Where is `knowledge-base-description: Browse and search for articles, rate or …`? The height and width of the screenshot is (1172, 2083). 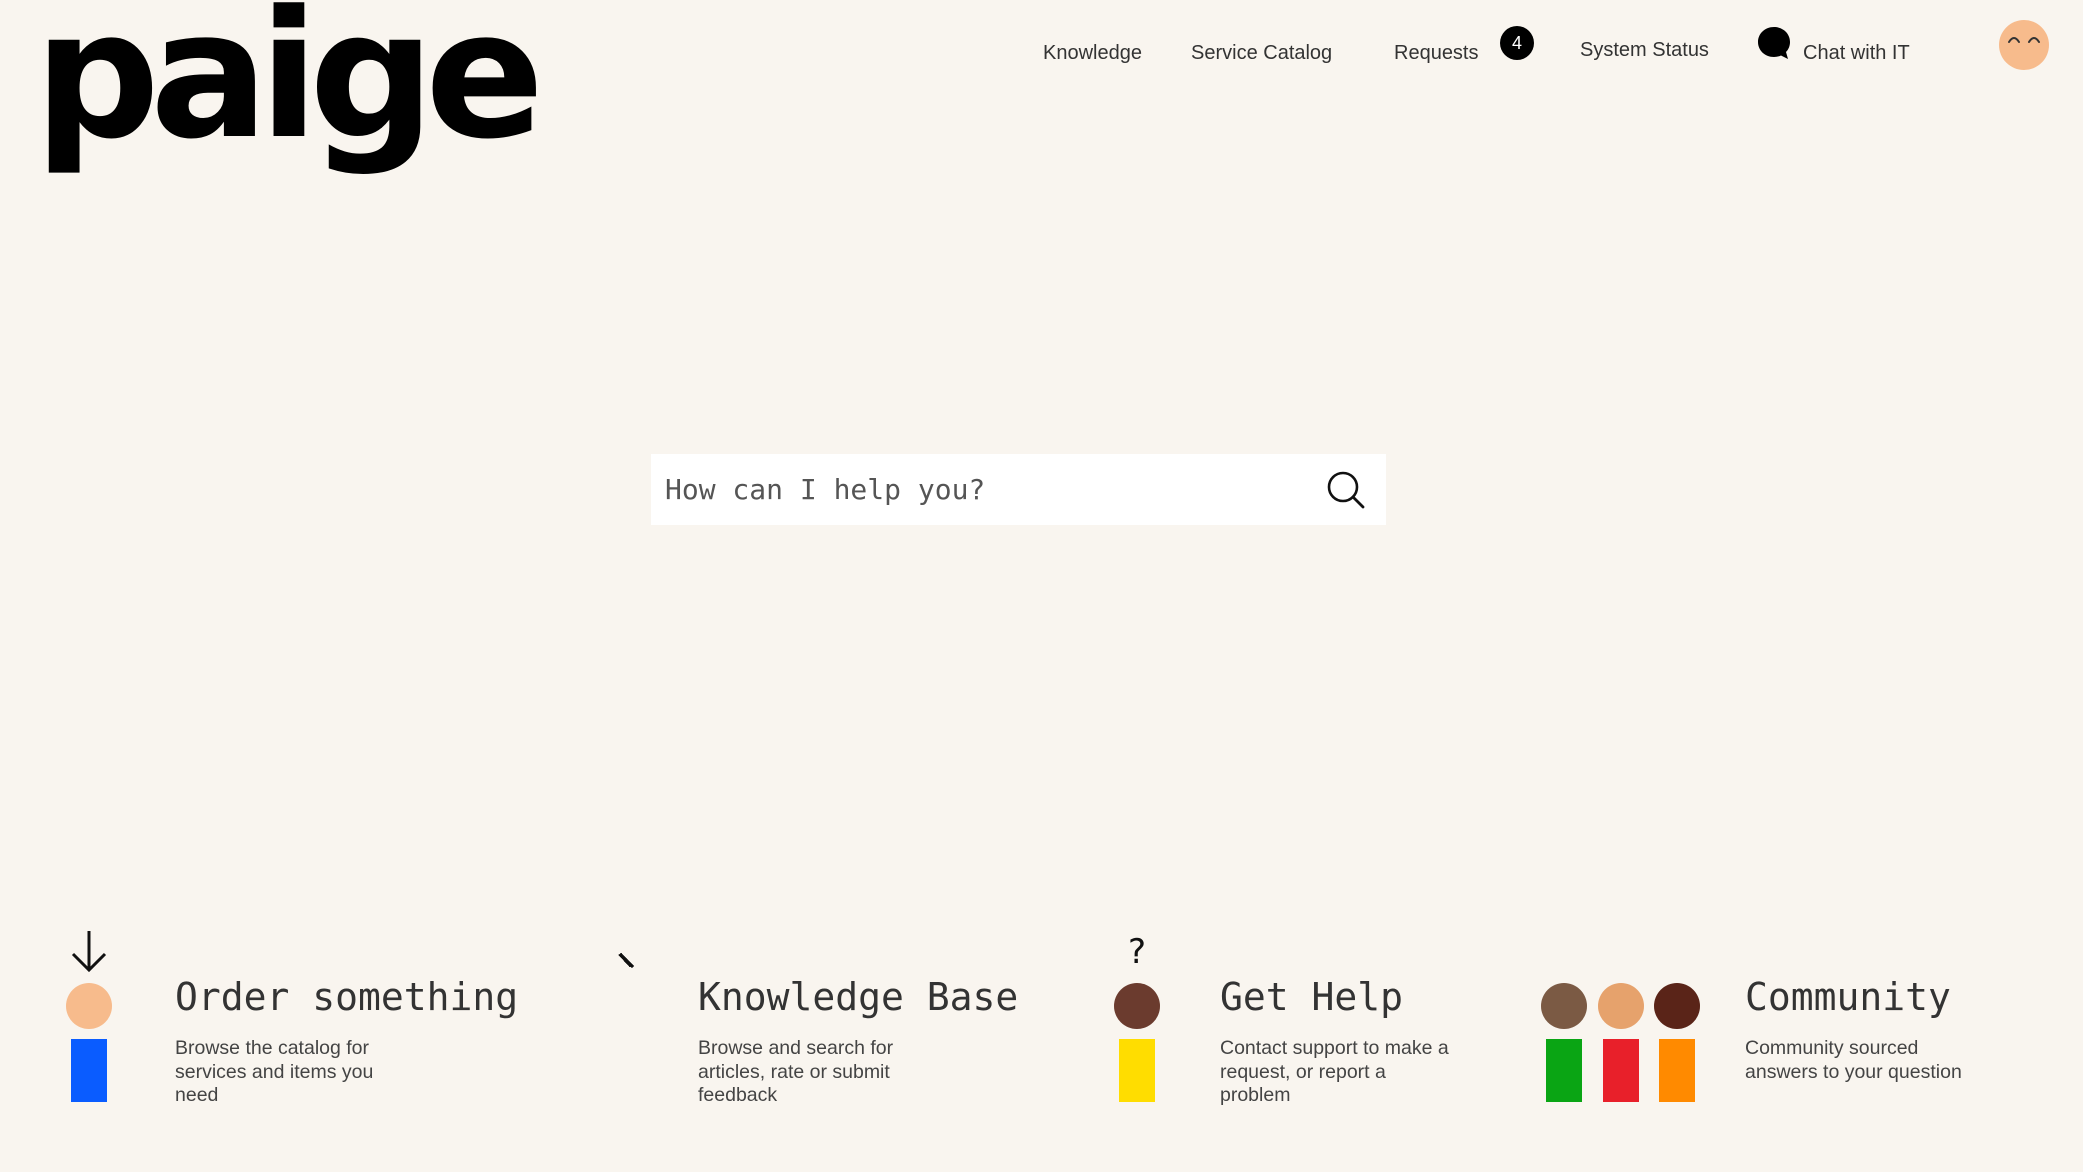
knowledge-base-description: Browse and search for articles, rate or … is located at coordinates (796, 1071).